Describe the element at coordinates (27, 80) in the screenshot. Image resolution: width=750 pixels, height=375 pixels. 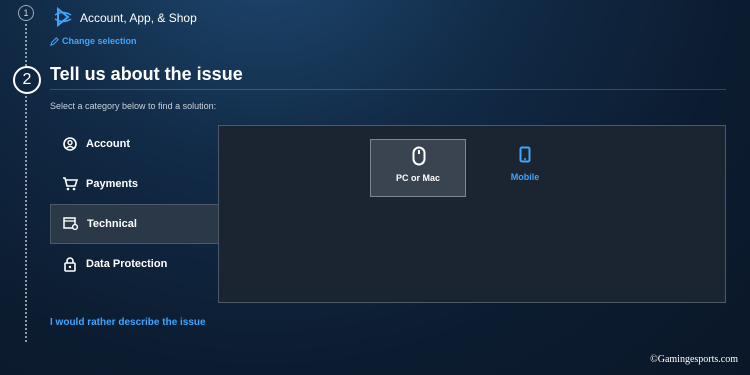
I see `step-2-badge: 2` at that location.